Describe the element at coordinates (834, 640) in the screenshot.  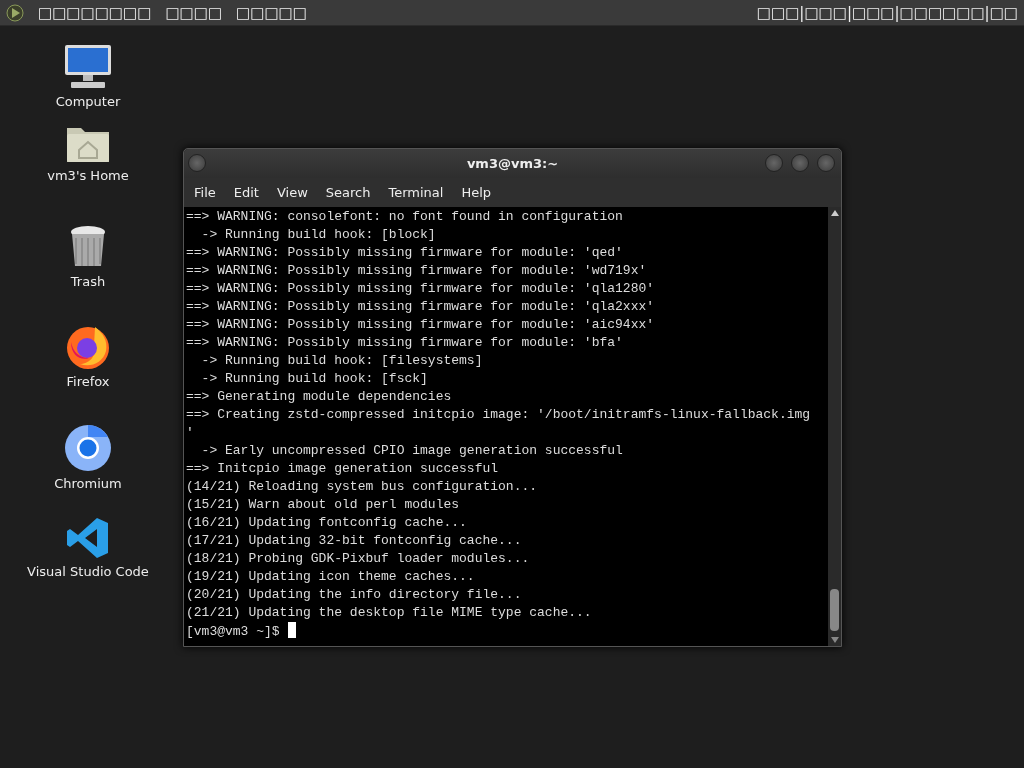
I see `scroll-down-icon` at that location.